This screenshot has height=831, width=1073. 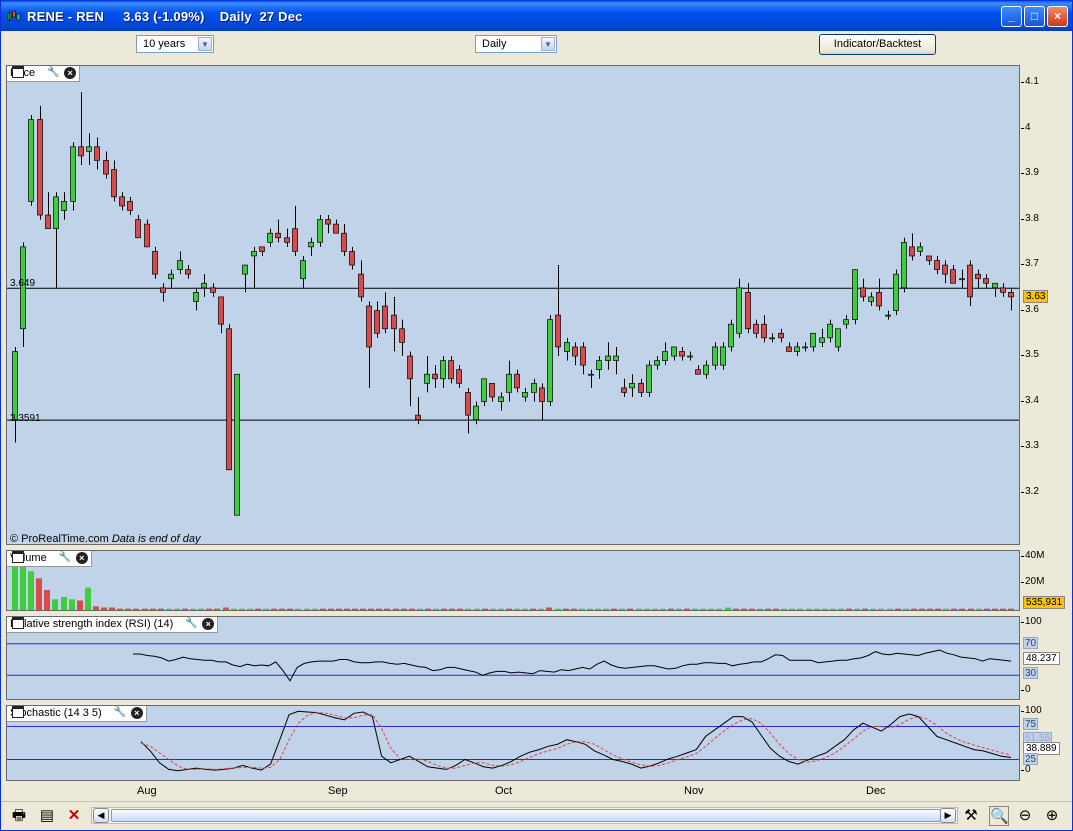 I want to click on x-tick-dec: Dec, so click(x=876, y=791).